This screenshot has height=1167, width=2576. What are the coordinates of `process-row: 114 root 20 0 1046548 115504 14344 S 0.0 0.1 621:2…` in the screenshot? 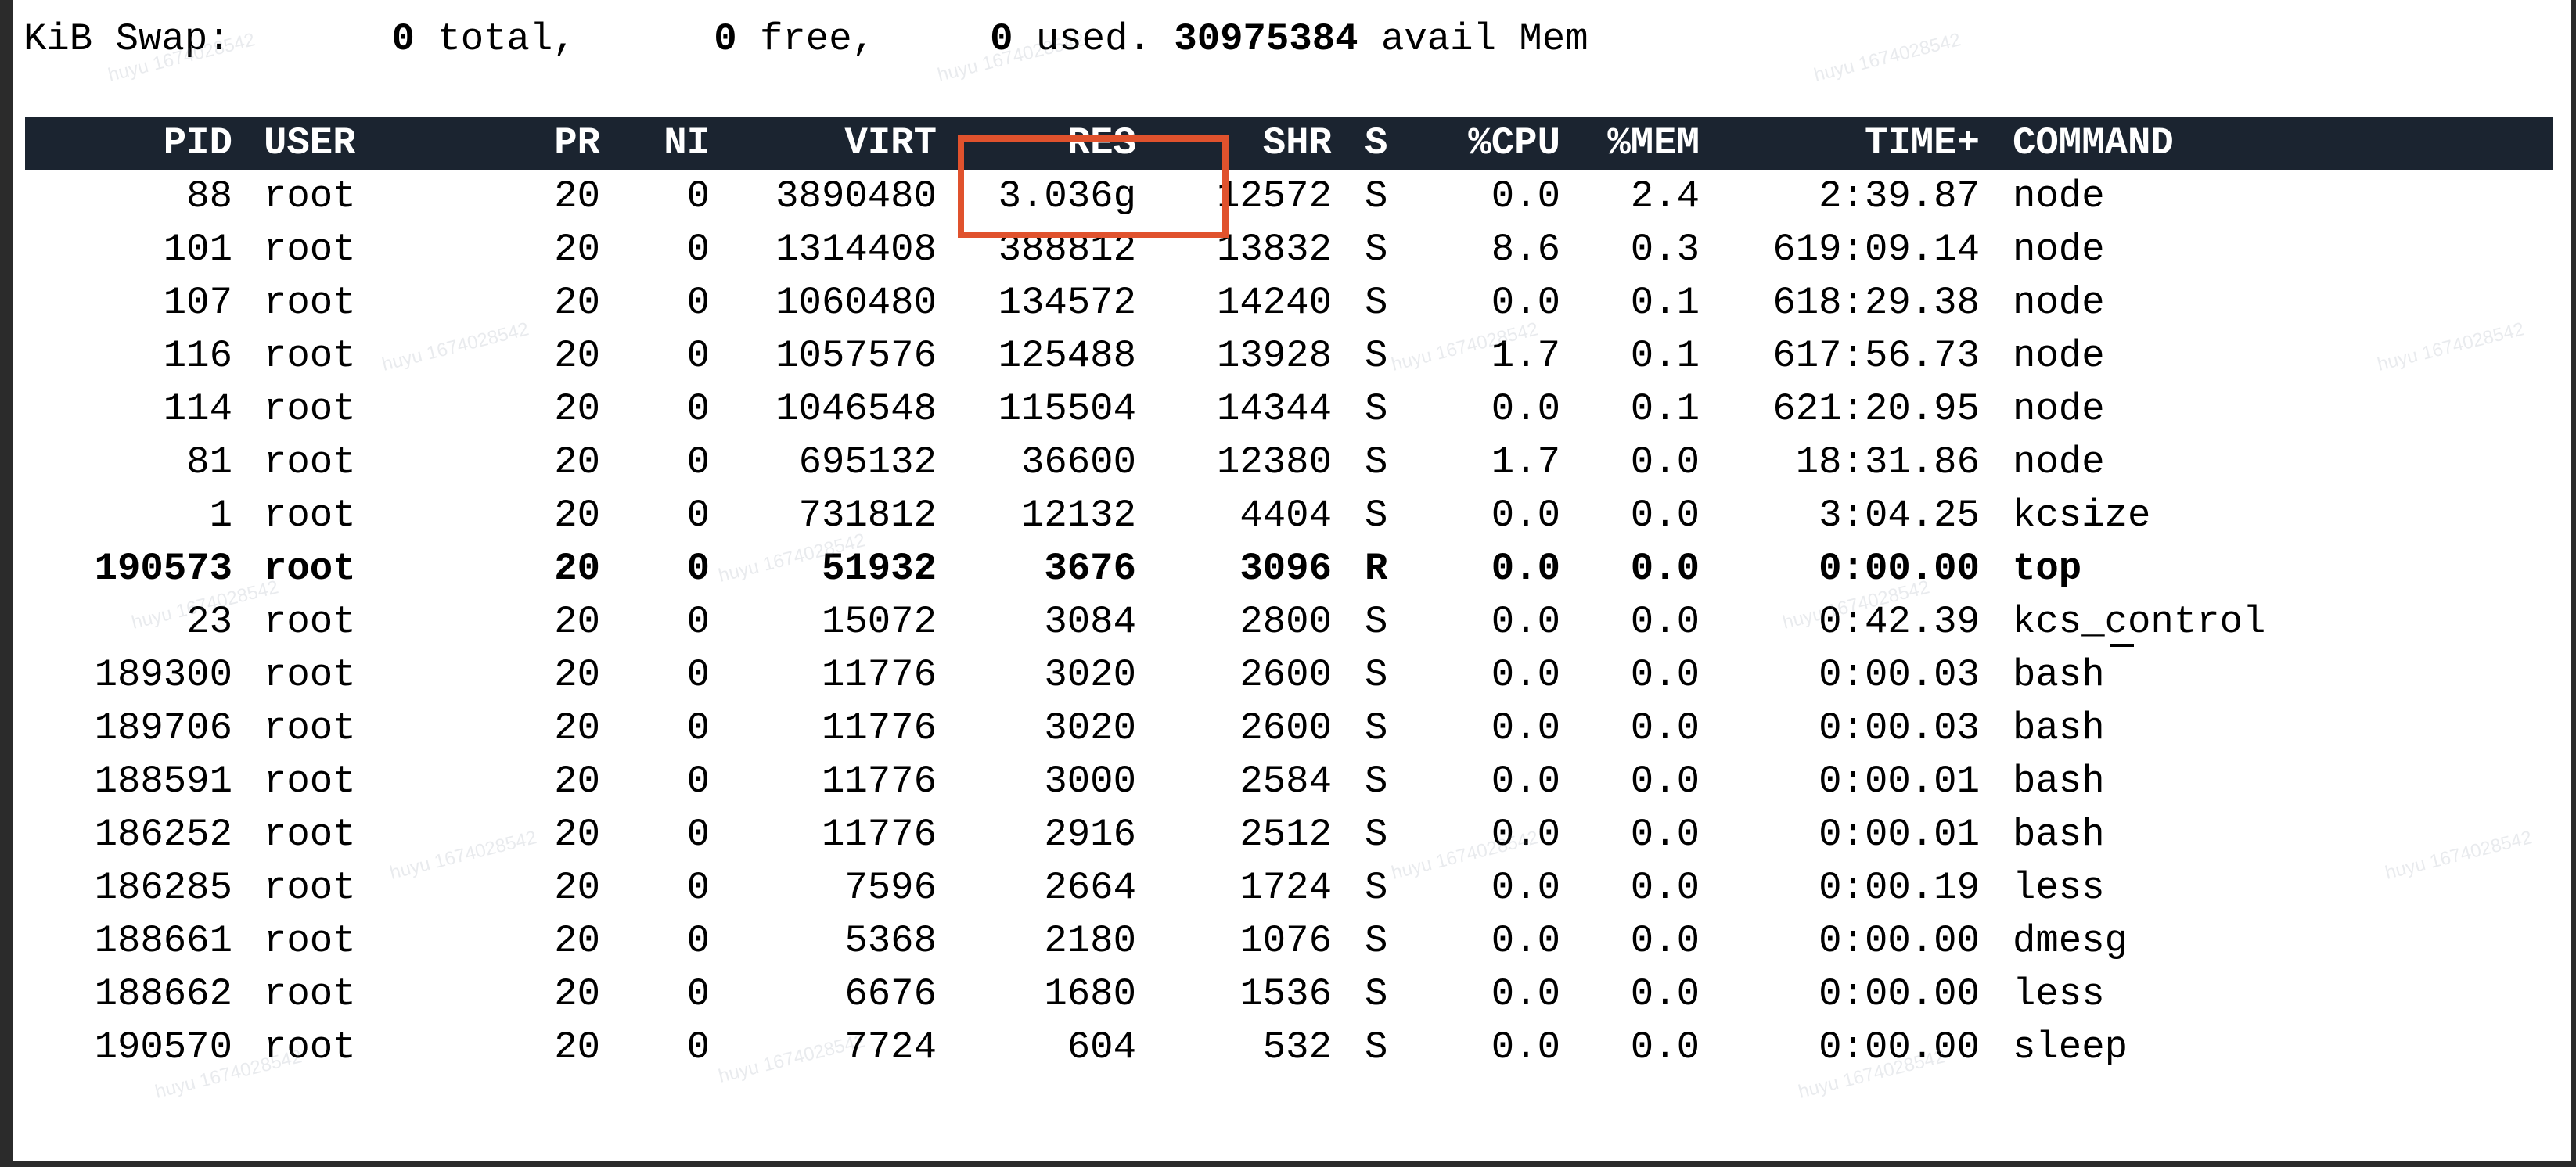 It's located at (1289, 409).